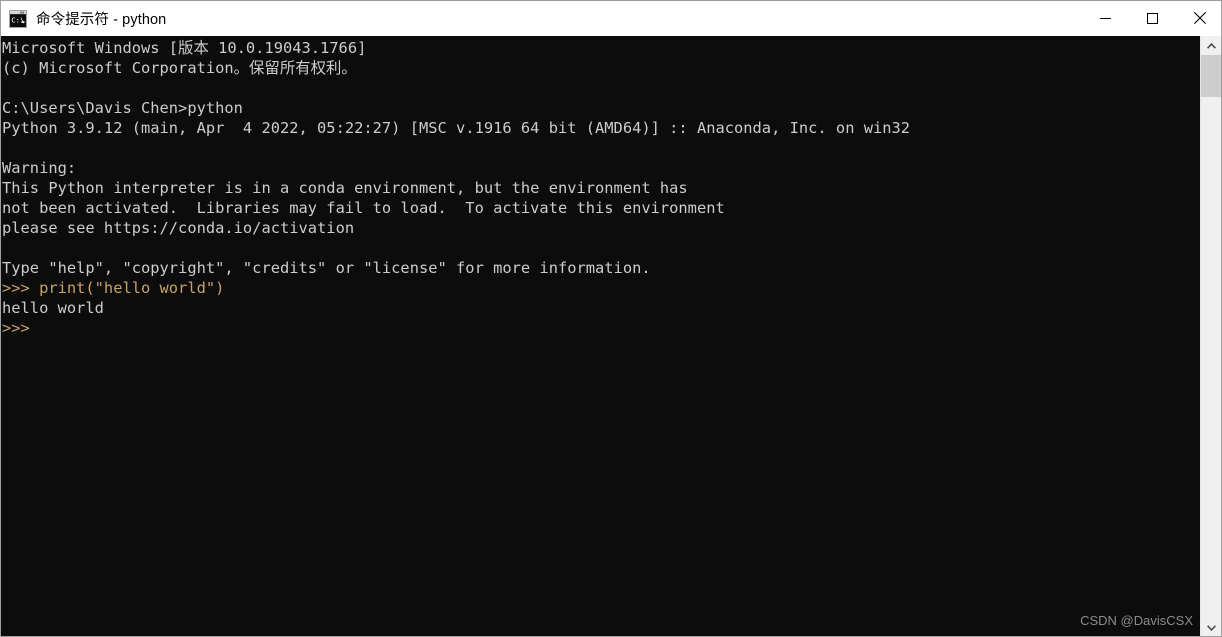 This screenshot has width=1222, height=637. I want to click on maximize-icon, so click(1152, 18).